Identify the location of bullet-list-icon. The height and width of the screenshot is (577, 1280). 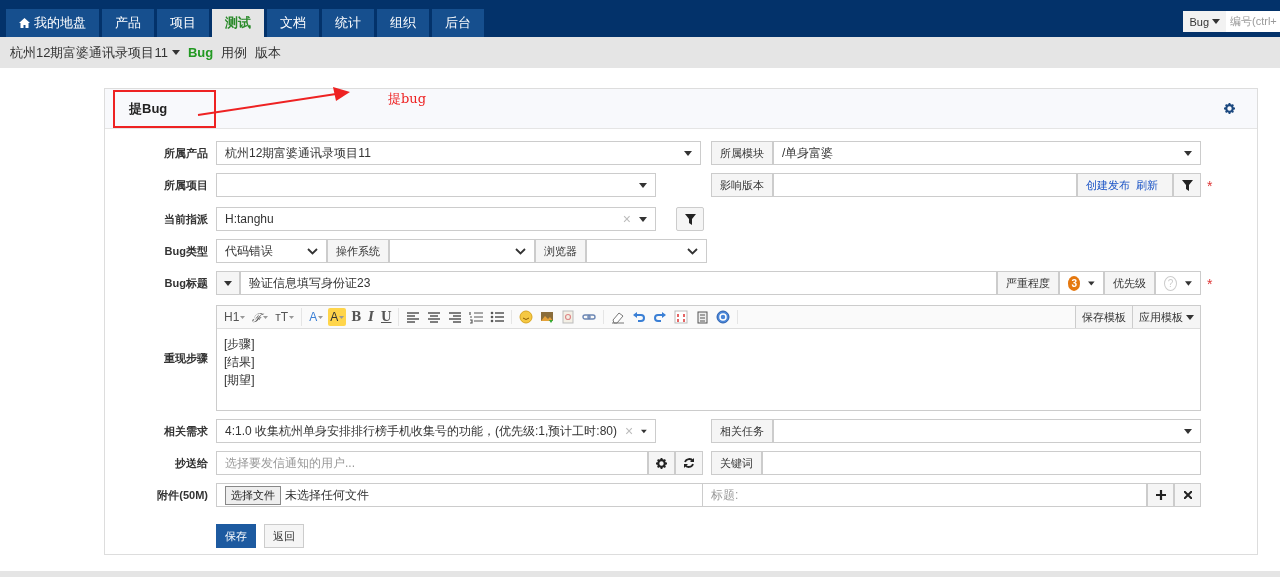
(497, 317).